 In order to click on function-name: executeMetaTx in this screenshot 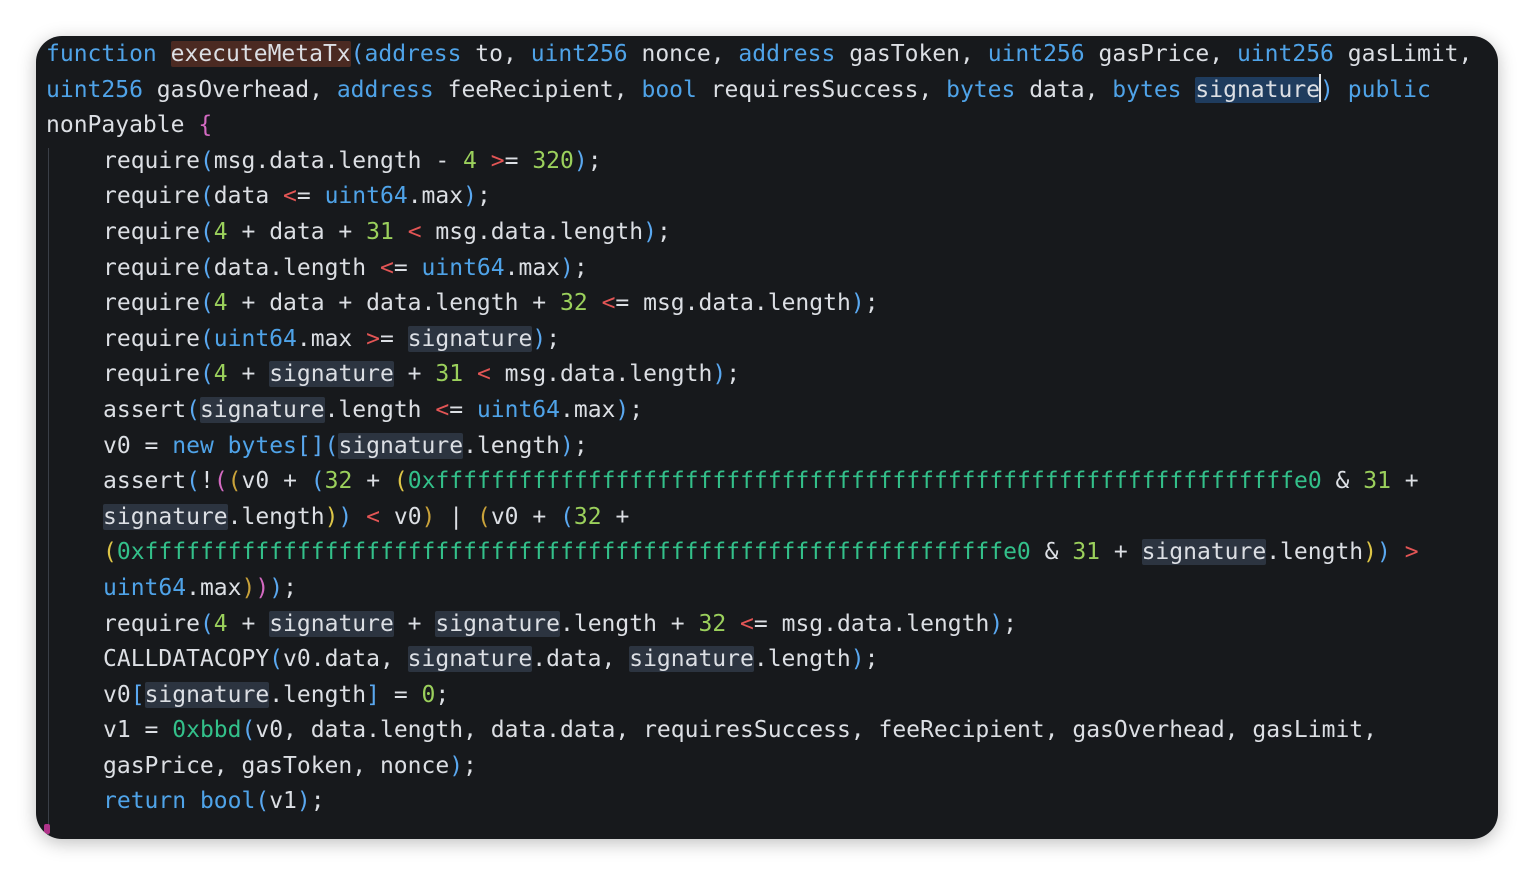, I will do `click(260, 54)`.